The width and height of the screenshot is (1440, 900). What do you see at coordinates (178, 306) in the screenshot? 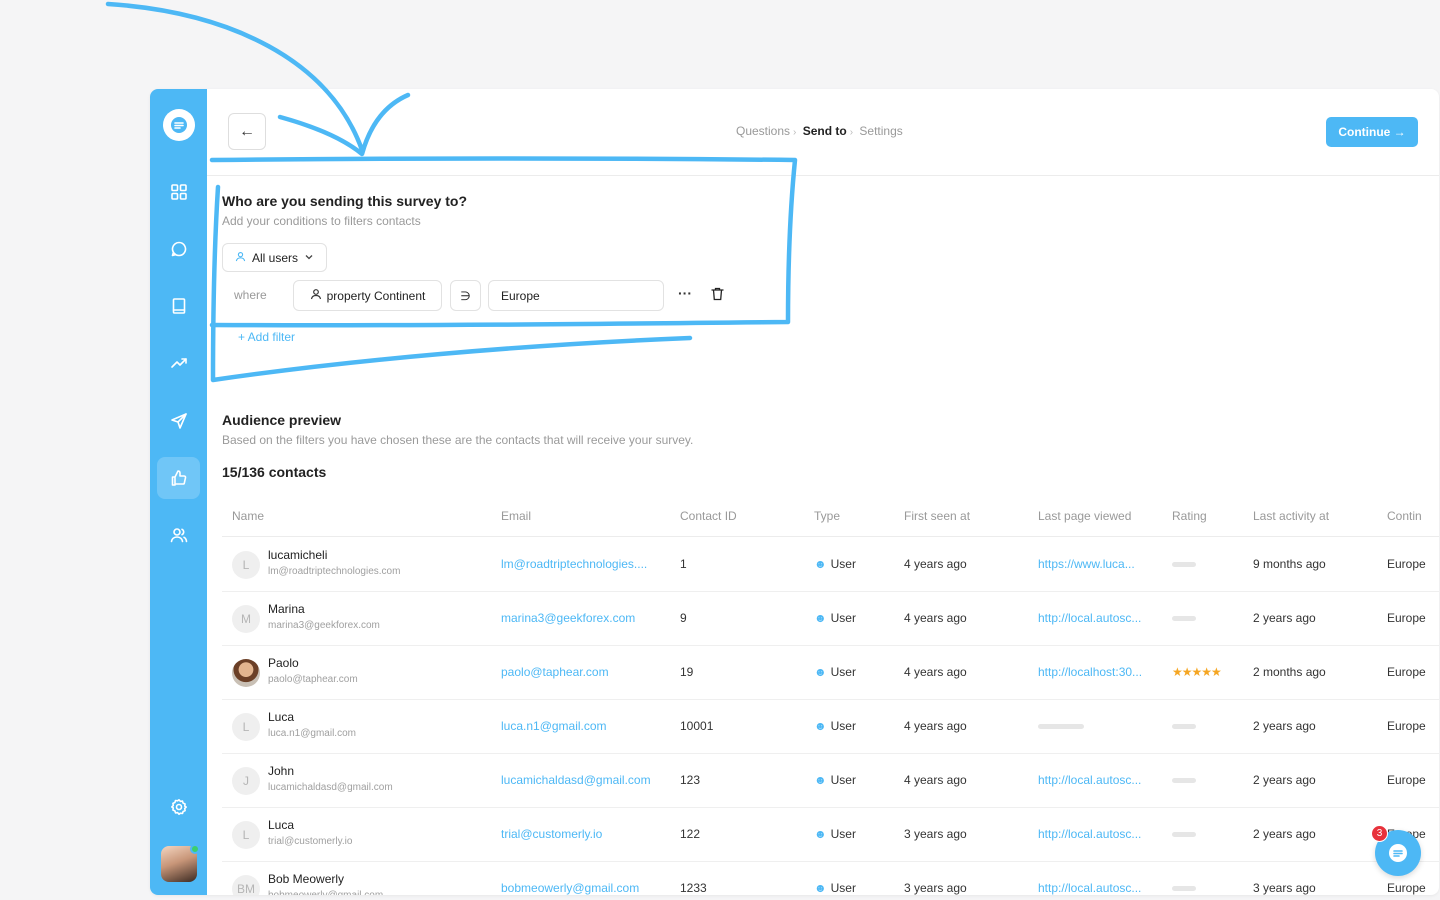
I see `book-icon` at bounding box center [178, 306].